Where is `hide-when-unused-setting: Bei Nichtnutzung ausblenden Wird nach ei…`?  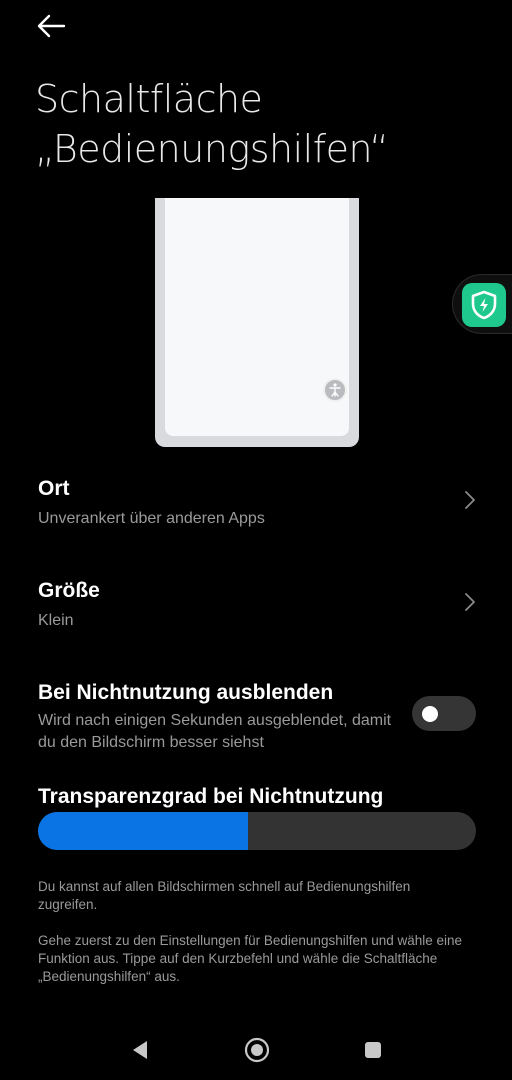
hide-when-unused-setting: Bei Nichtnutzung ausblenden Wird nach ei… is located at coordinates (220, 716).